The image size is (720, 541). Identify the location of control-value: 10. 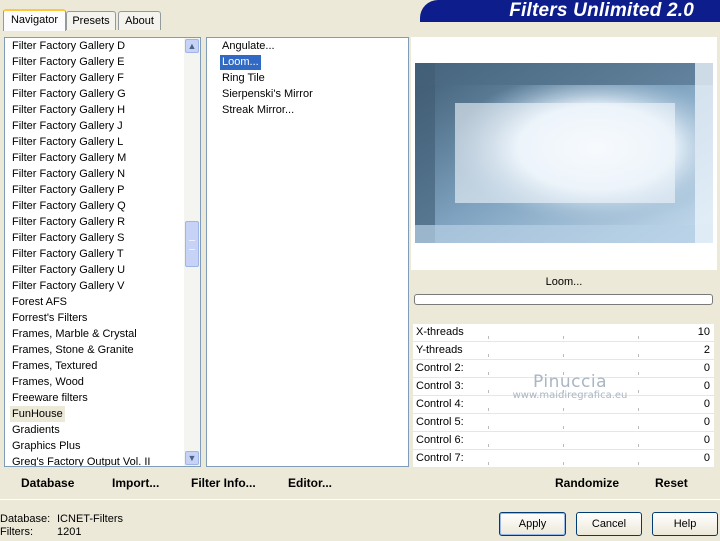
(703, 332).